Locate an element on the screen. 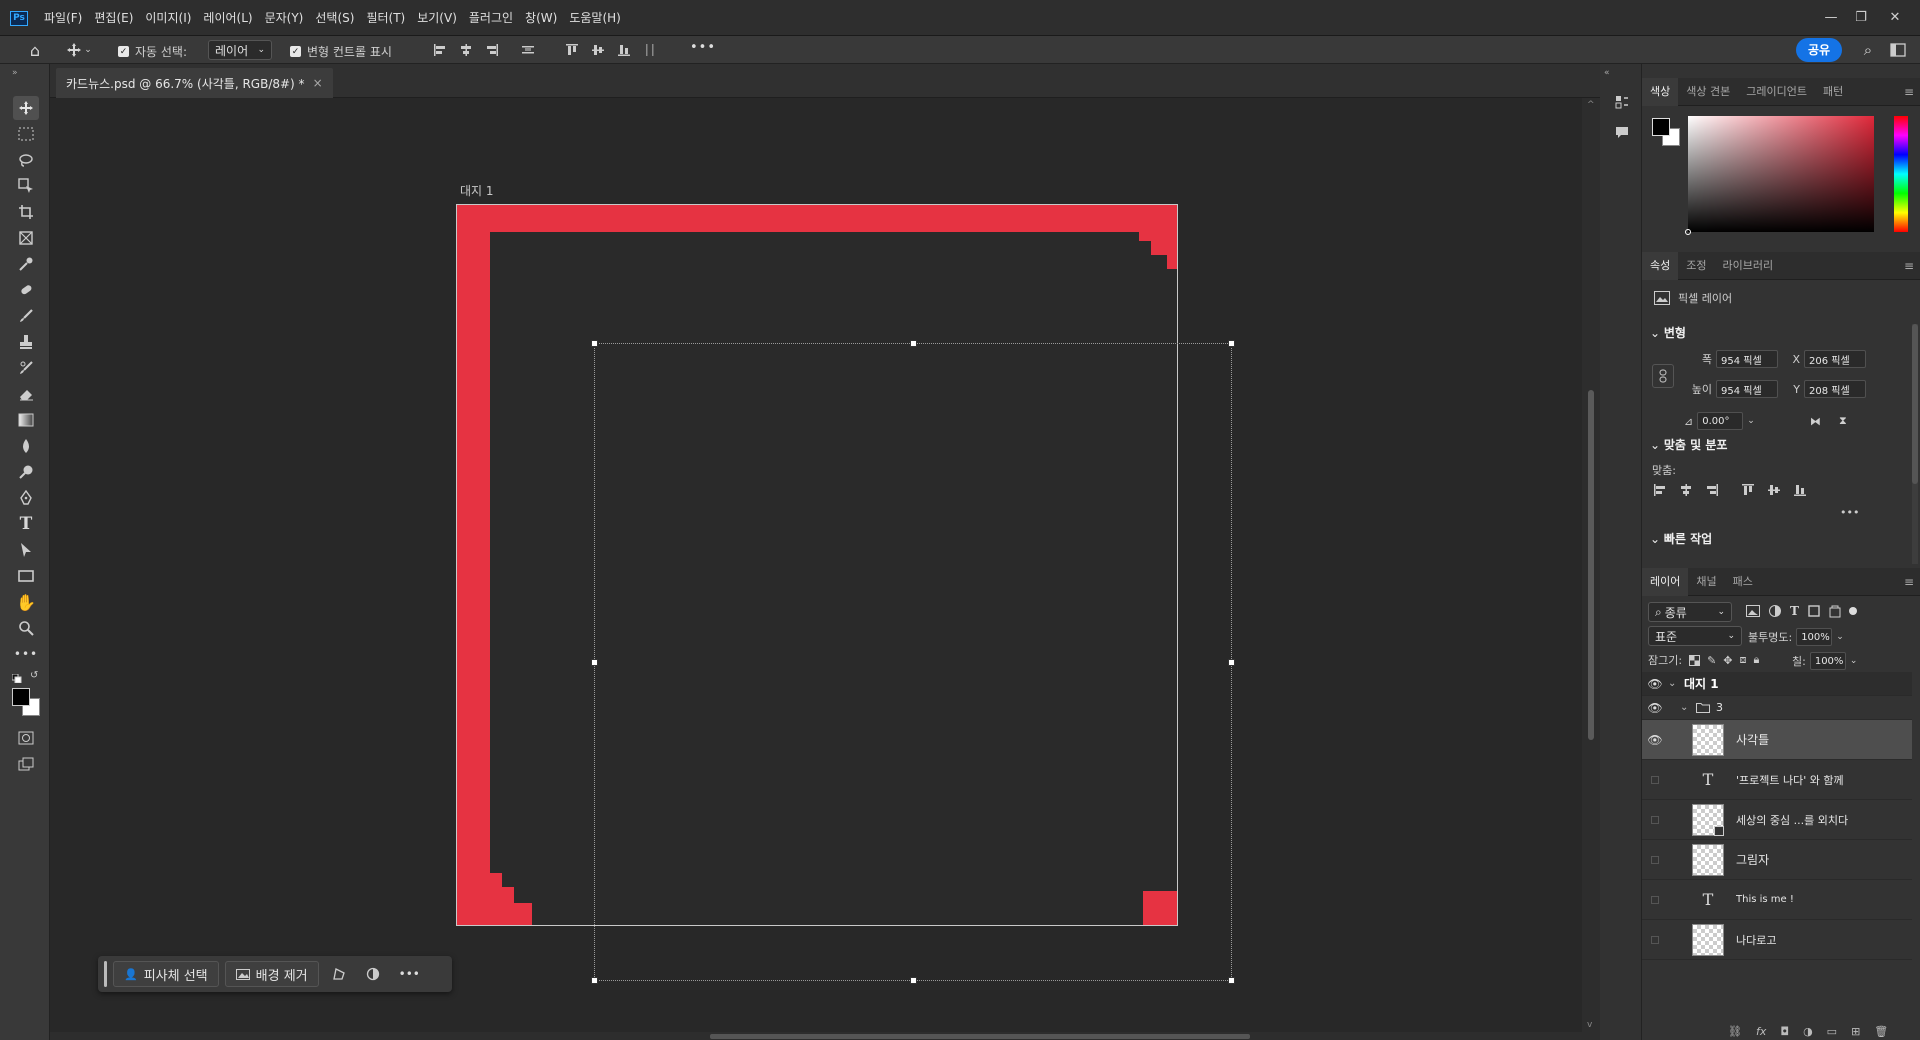  more-options-button: ••• is located at coordinates (703, 47).